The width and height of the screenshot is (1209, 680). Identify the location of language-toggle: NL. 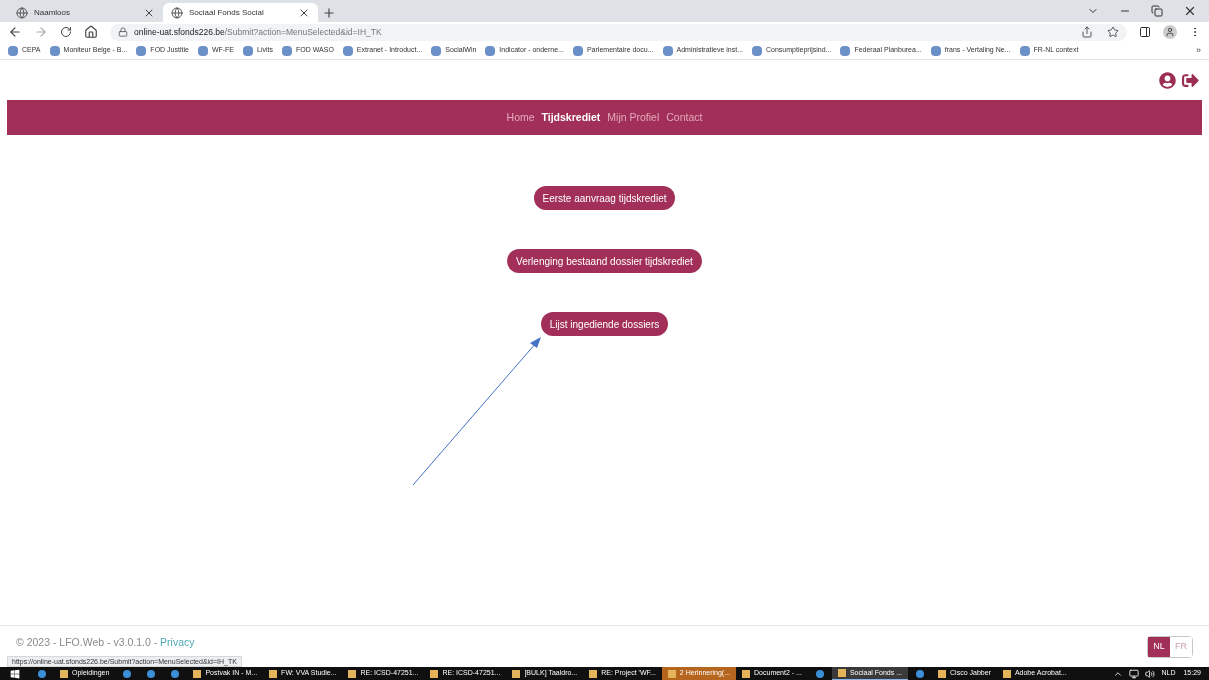
(1159, 646).